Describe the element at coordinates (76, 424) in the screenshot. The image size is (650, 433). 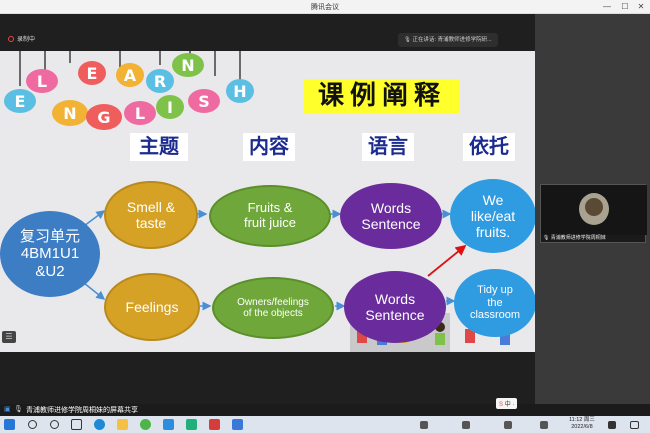
I see `task-view-icon` at that location.